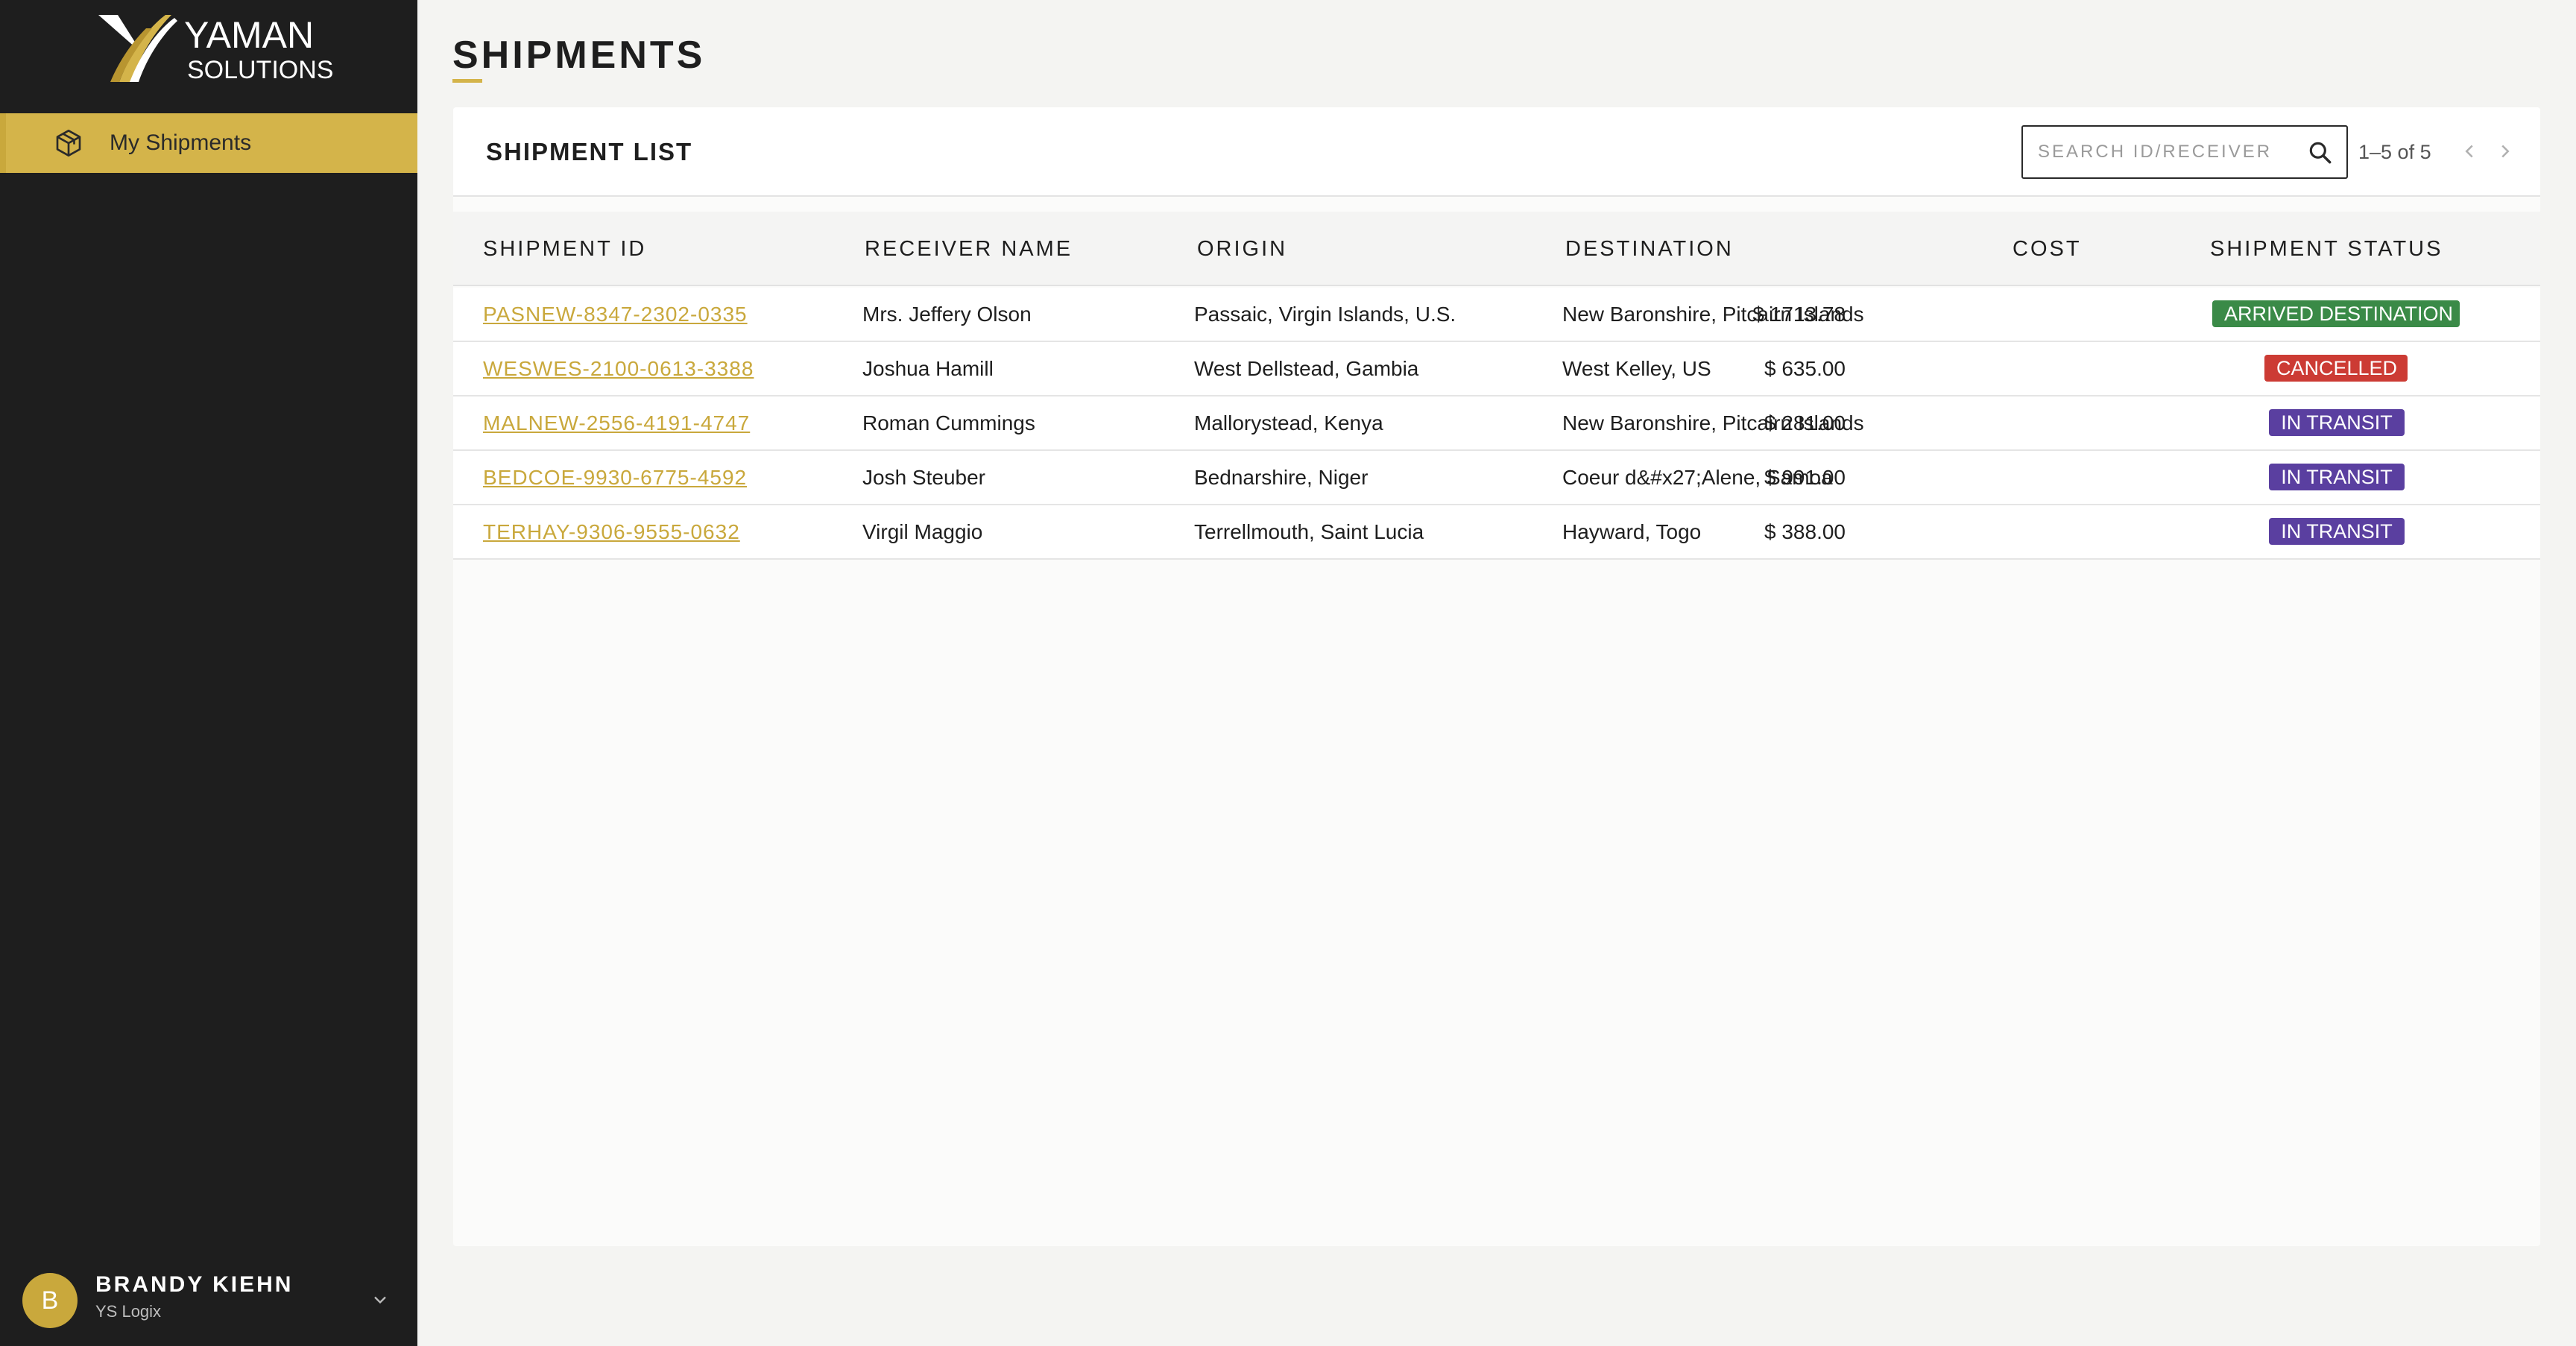 This screenshot has height=1346, width=2576. What do you see at coordinates (947, 314) in the screenshot?
I see `receiver-name: Mrs. Jeffery Olson` at bounding box center [947, 314].